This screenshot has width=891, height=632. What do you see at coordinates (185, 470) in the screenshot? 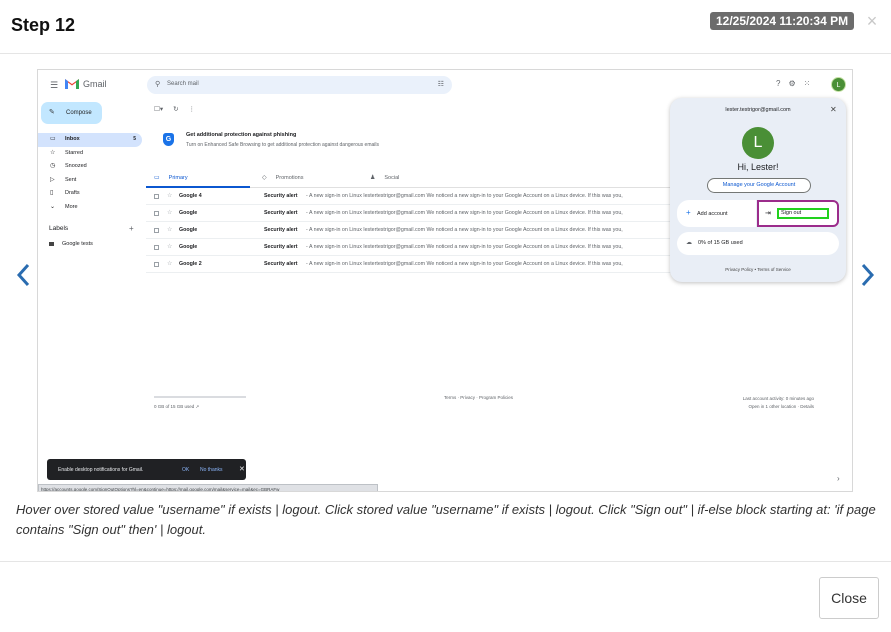
I see `toast-ok-button: OK` at bounding box center [185, 470].